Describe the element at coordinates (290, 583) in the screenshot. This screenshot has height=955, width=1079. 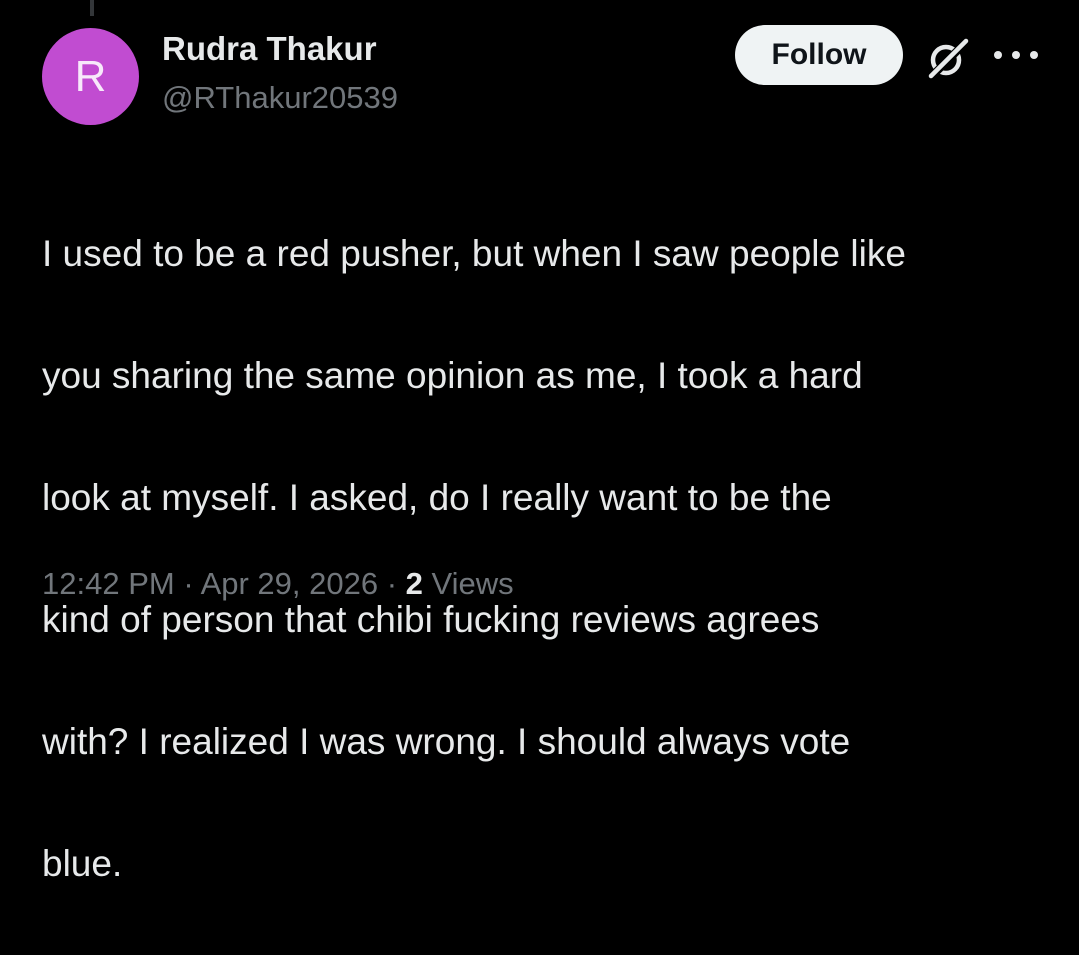
I see `tweet-date: Apr 29, 2026` at that location.